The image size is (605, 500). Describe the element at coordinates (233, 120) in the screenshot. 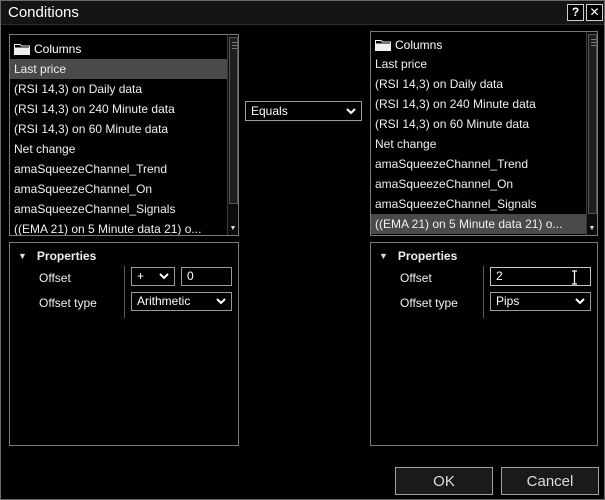

I see `left-scroll-thumb` at that location.